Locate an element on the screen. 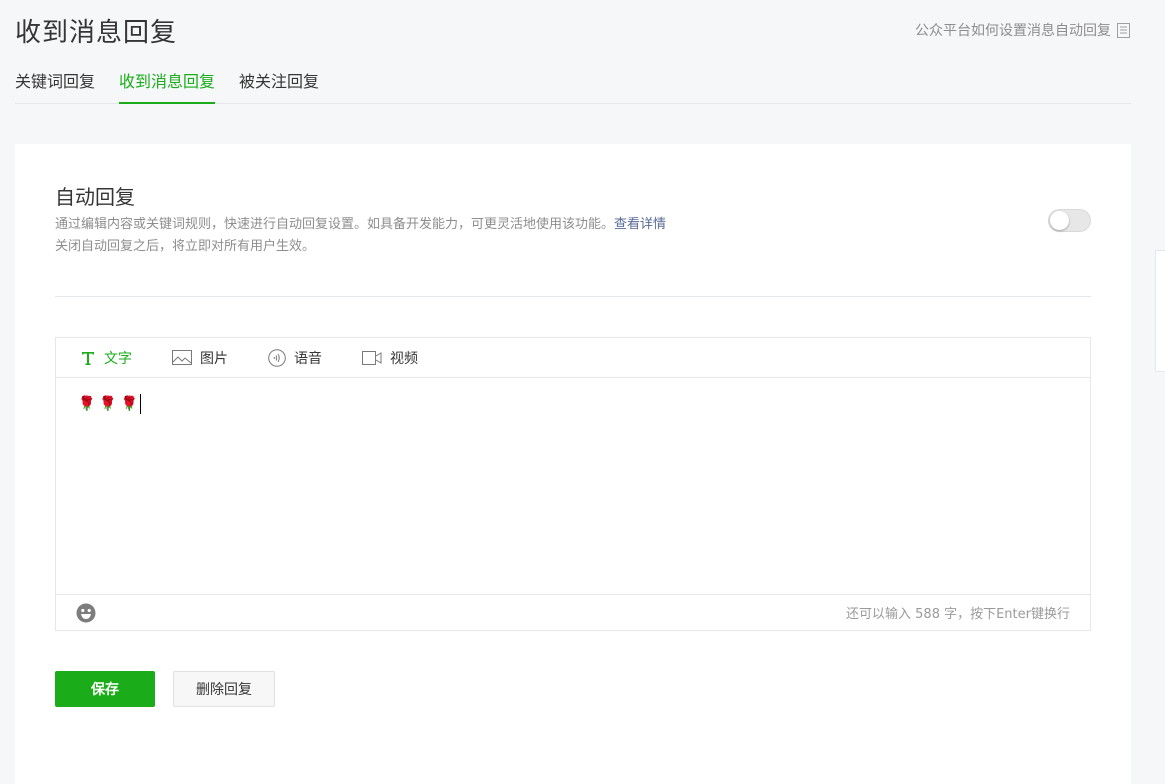 The width and height of the screenshot is (1165, 784). char-count-tip: 还可以输入 588 字，按下Enter键换行 is located at coordinates (958, 614).